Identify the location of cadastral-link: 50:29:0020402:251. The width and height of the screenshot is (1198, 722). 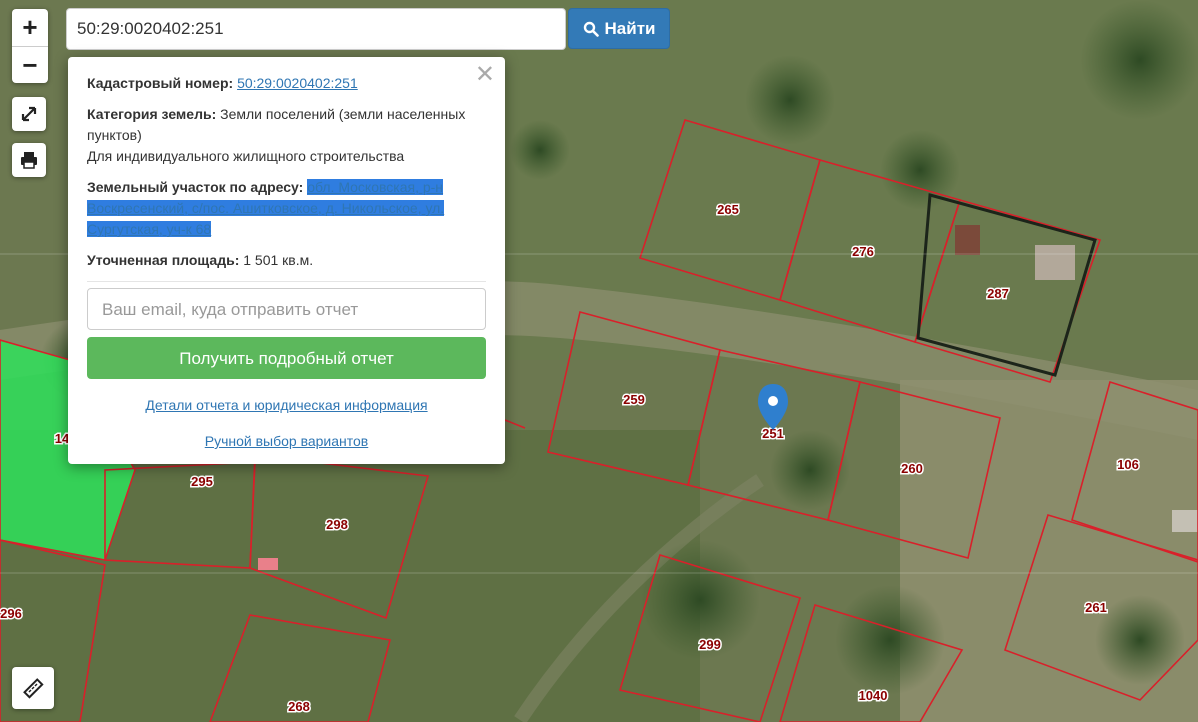
(297, 83).